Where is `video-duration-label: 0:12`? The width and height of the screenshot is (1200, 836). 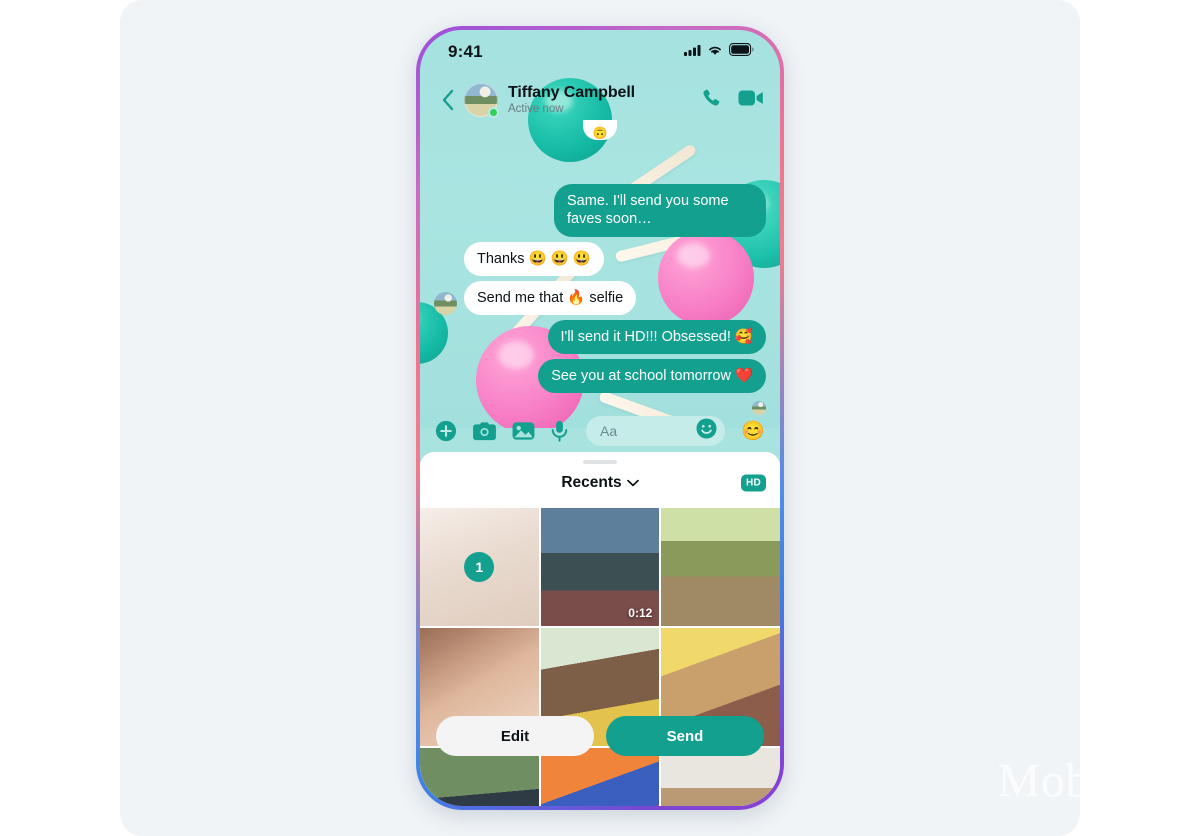
video-duration-label: 0:12 is located at coordinates (640, 613).